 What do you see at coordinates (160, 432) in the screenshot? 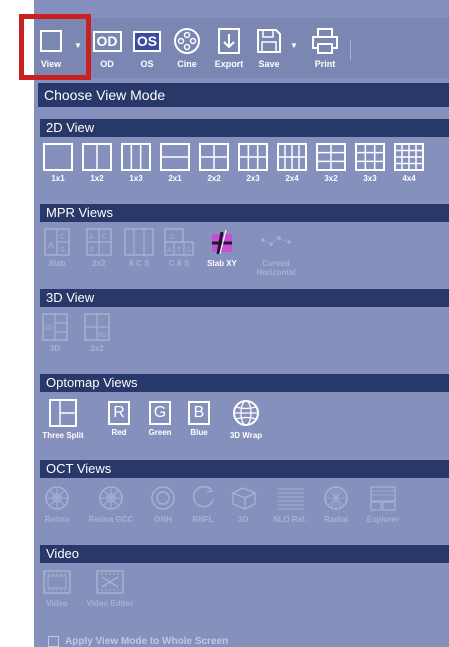
I see `optomap-green-label: Green` at bounding box center [160, 432].